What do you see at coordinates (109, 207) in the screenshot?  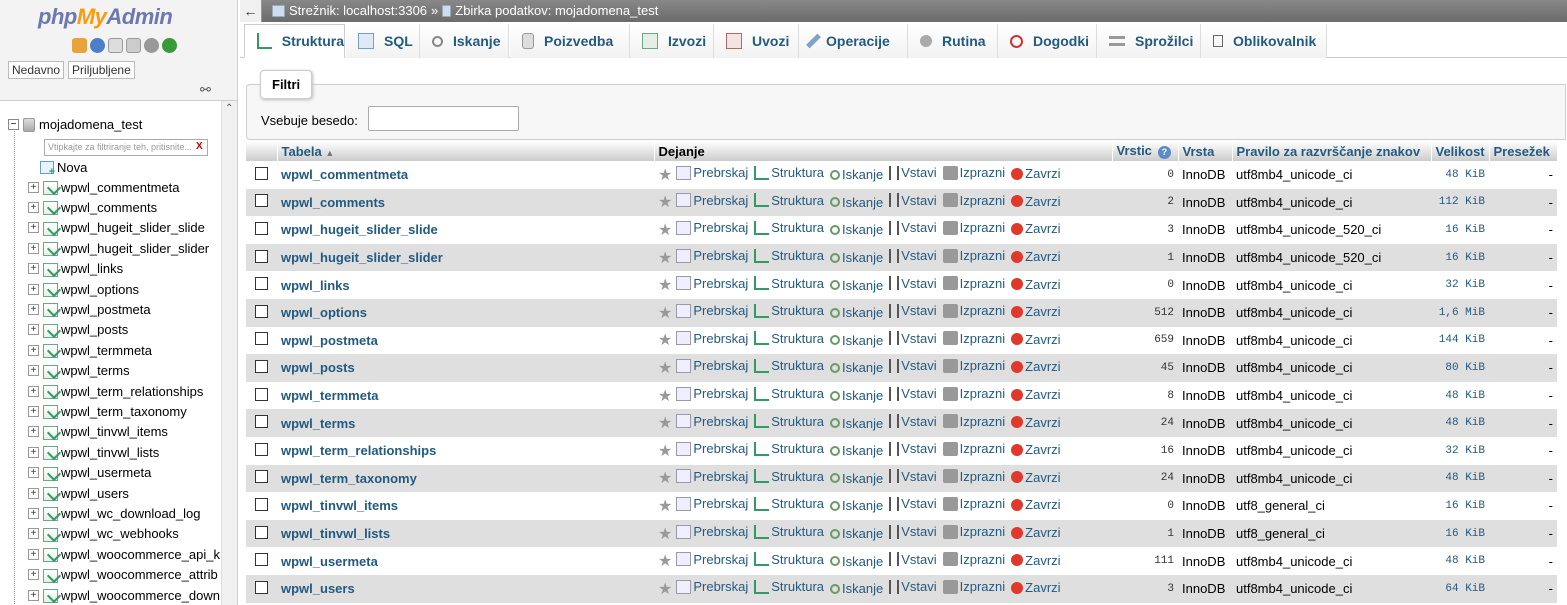 I see `sidebar-table-label: wpwl_comments` at bounding box center [109, 207].